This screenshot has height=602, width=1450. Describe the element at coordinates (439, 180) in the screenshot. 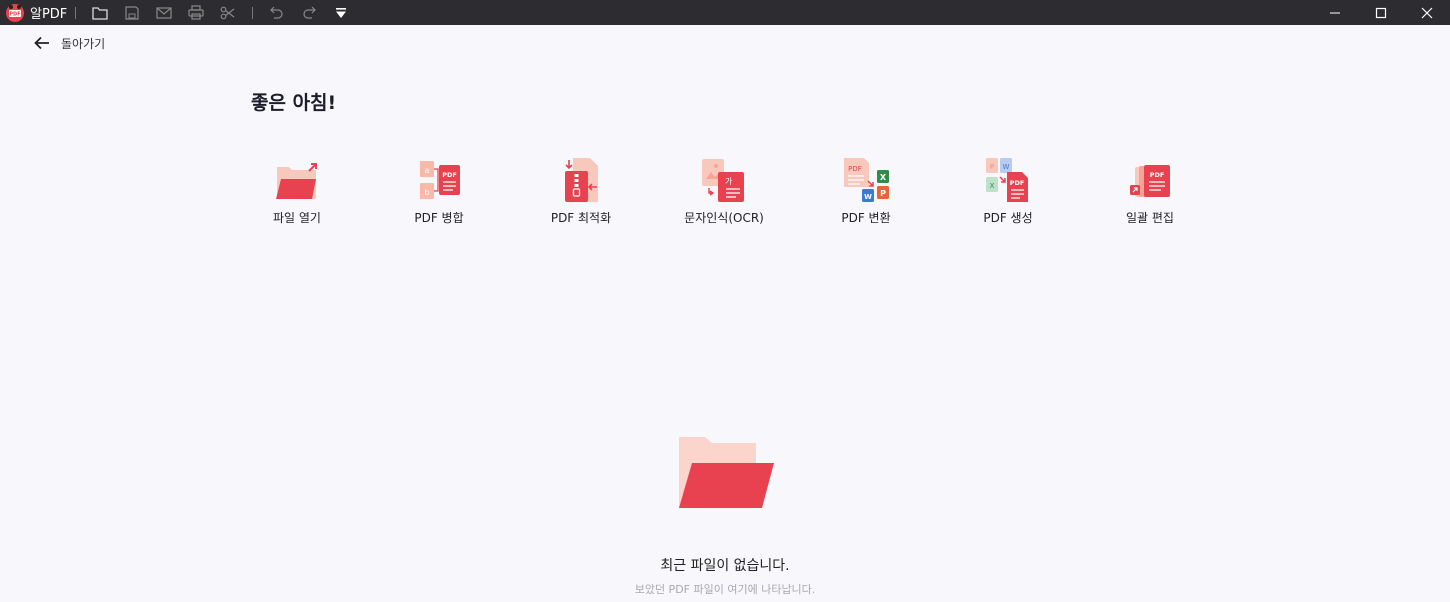

I see `merge-pdf-icon: a b PDF` at that location.